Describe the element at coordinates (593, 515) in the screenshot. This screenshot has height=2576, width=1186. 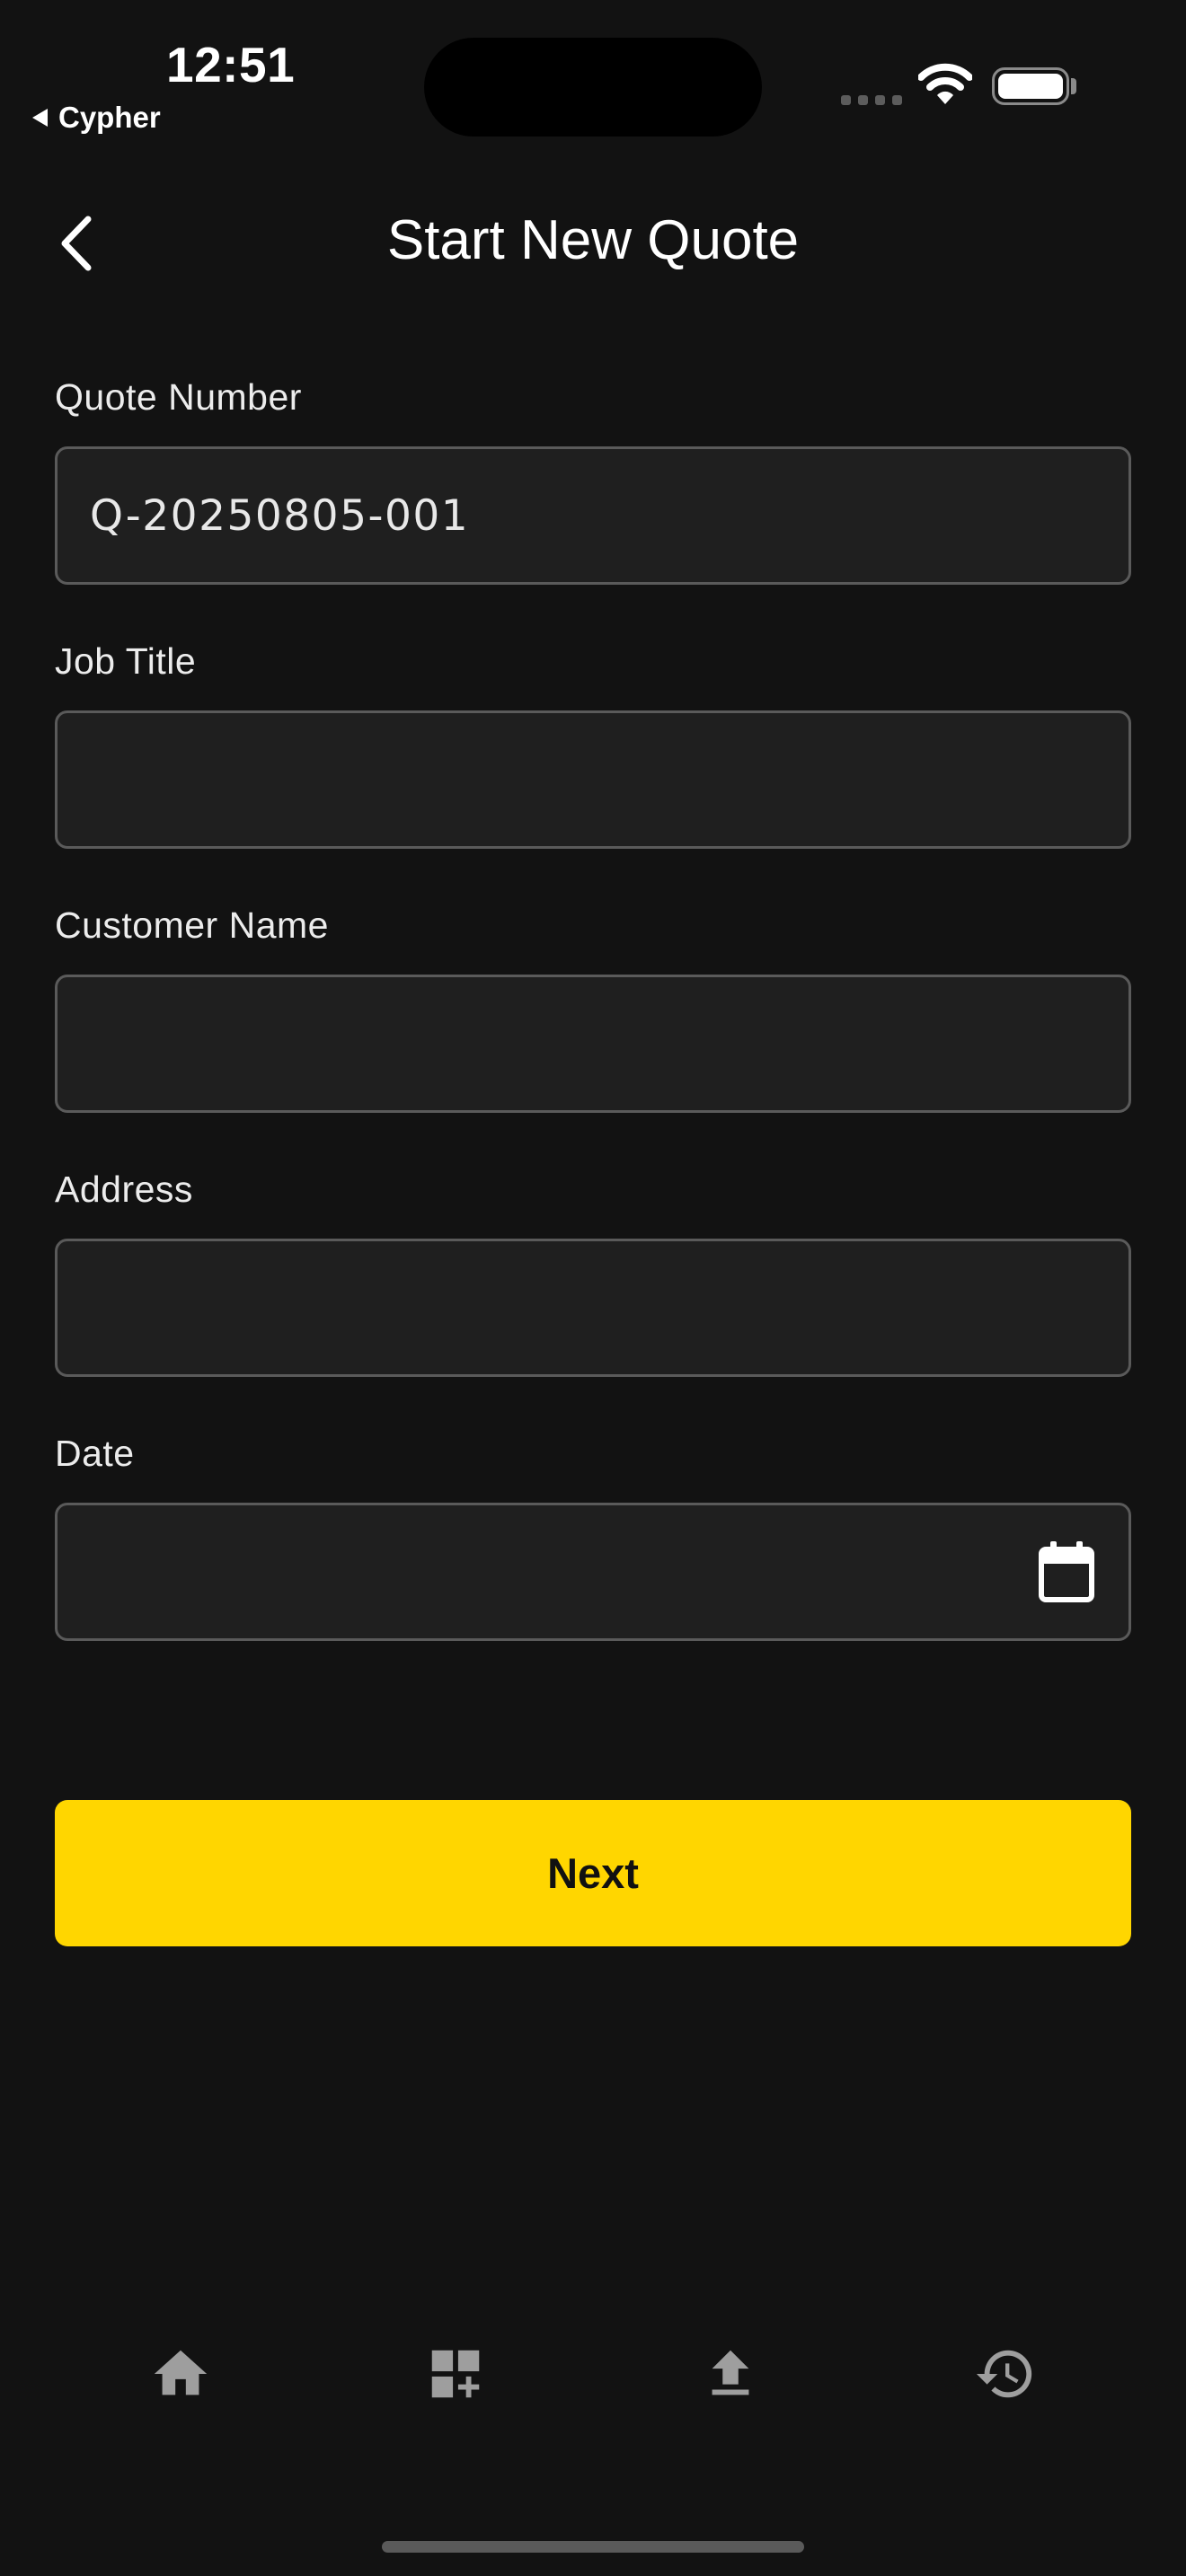
I see `quote-number-input` at that location.